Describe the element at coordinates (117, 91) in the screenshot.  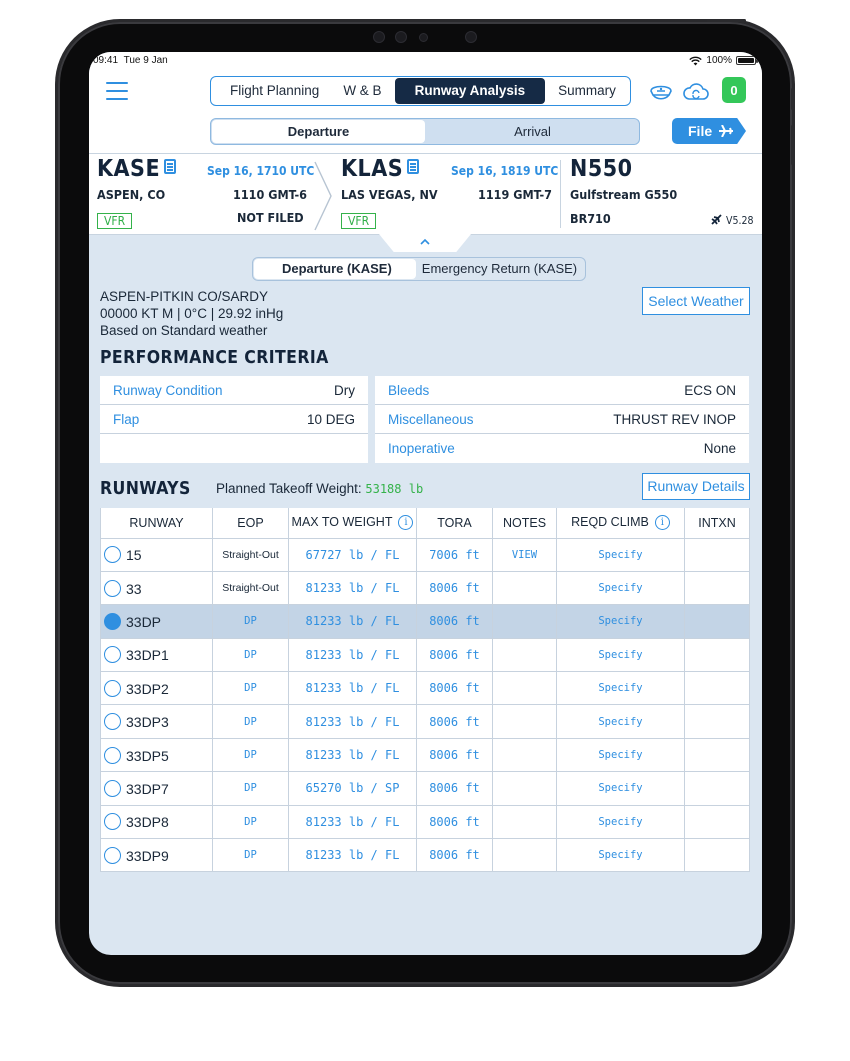
I see `menu-icon` at that location.